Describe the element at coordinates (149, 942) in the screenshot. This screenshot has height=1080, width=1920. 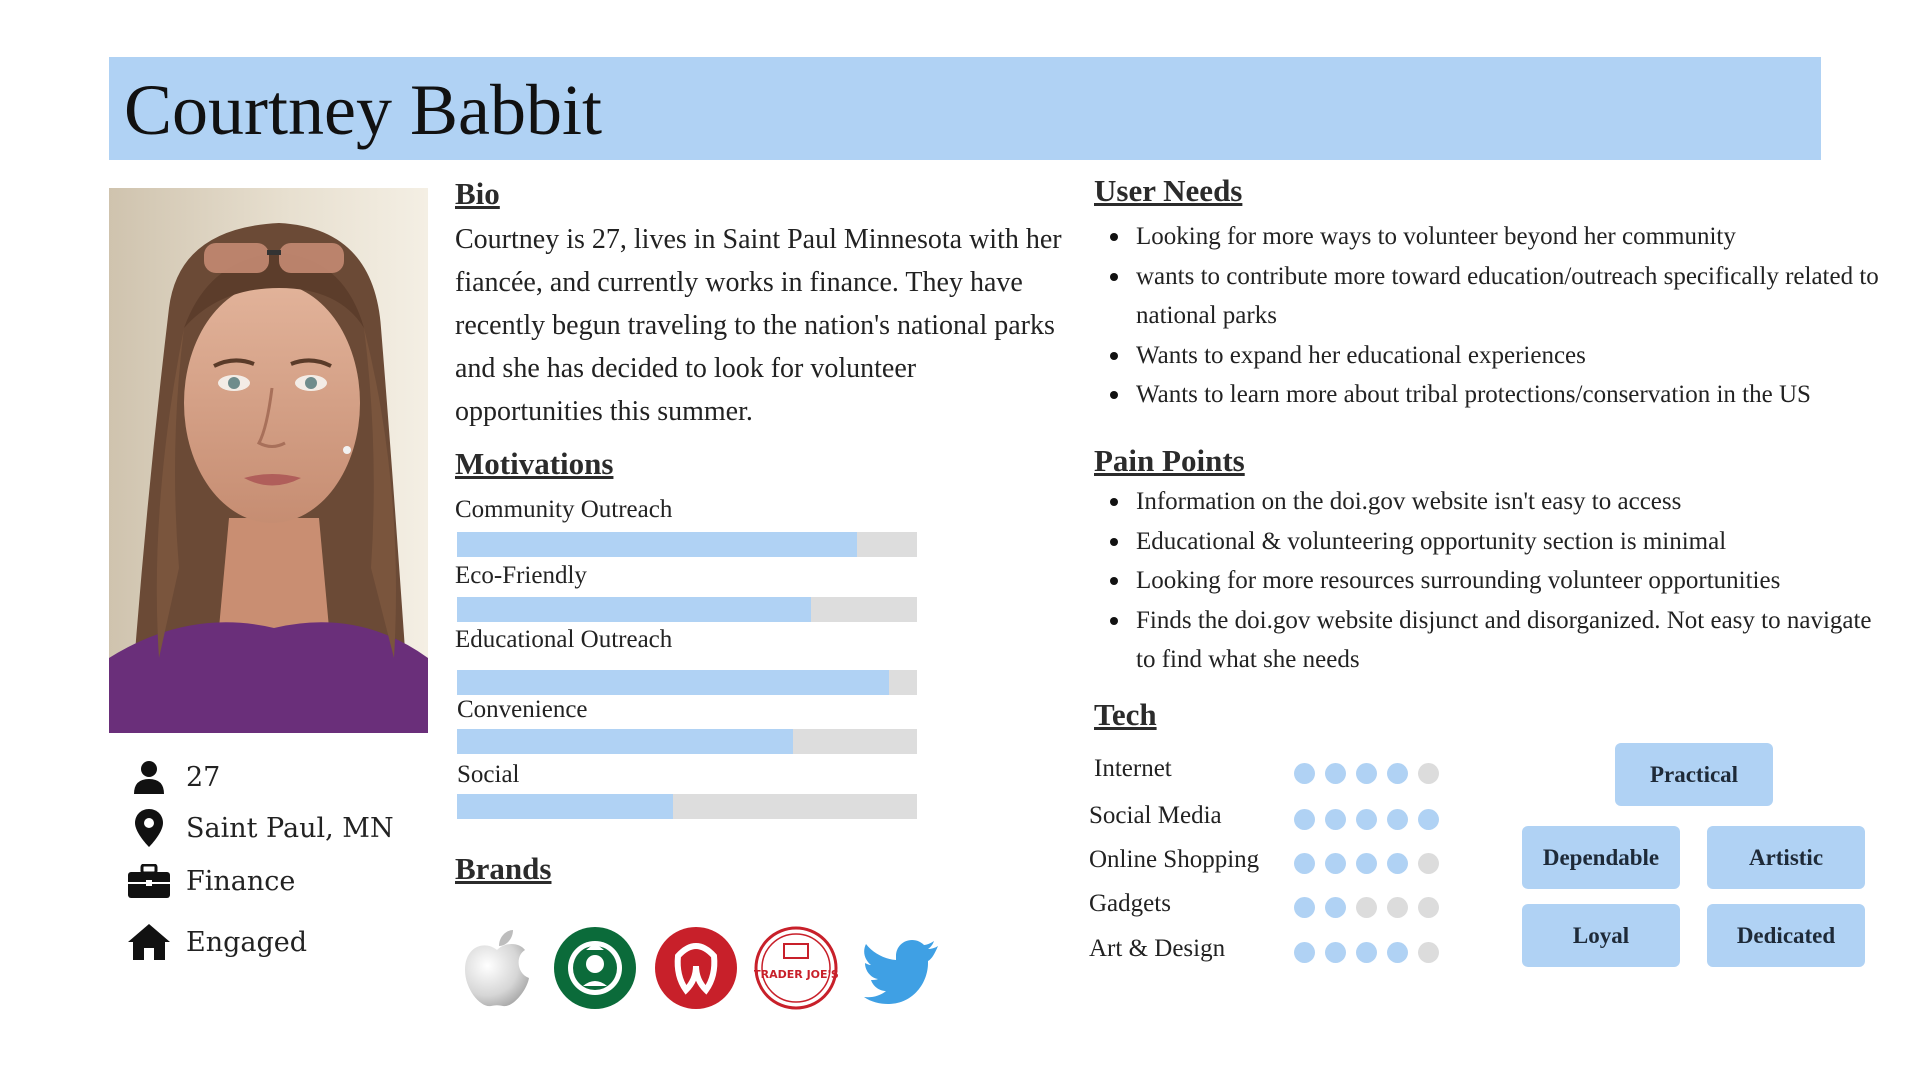
I see `home-icon` at that location.